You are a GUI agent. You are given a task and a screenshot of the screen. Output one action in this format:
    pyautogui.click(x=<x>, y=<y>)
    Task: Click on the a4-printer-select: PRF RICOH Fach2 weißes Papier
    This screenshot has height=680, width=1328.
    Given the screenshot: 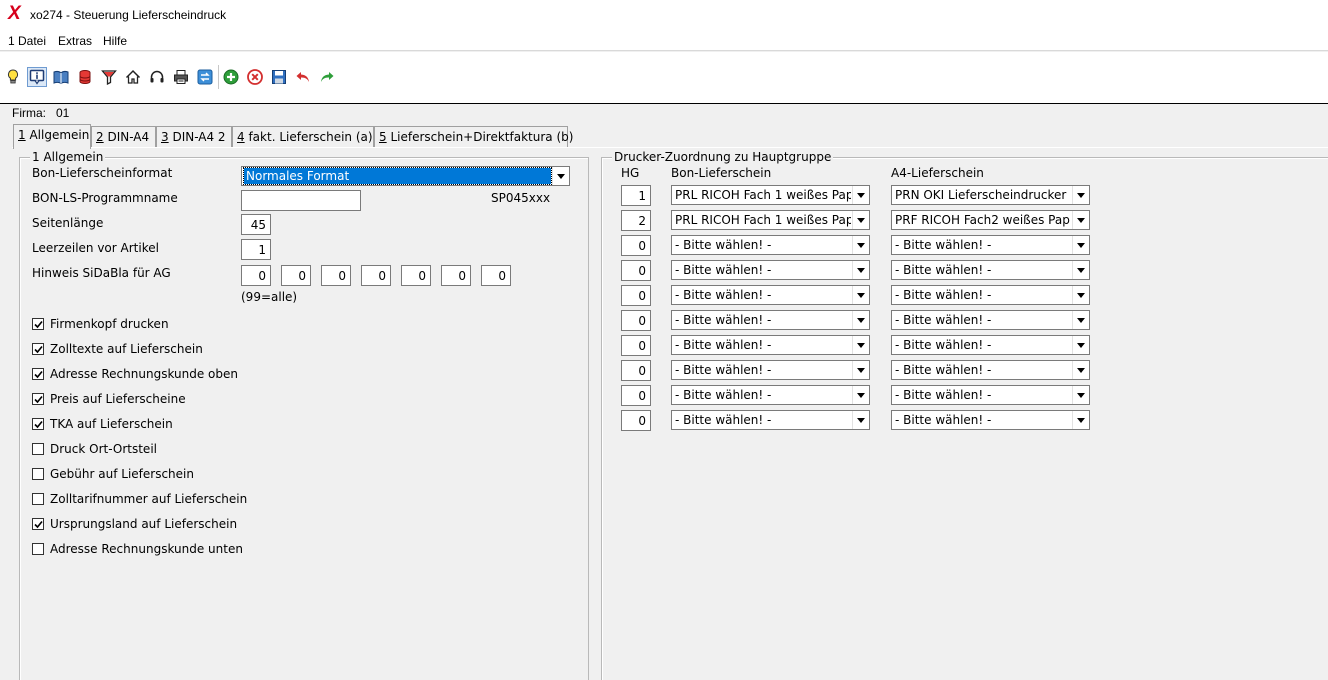 What is the action you would take?
    pyautogui.click(x=990, y=220)
    